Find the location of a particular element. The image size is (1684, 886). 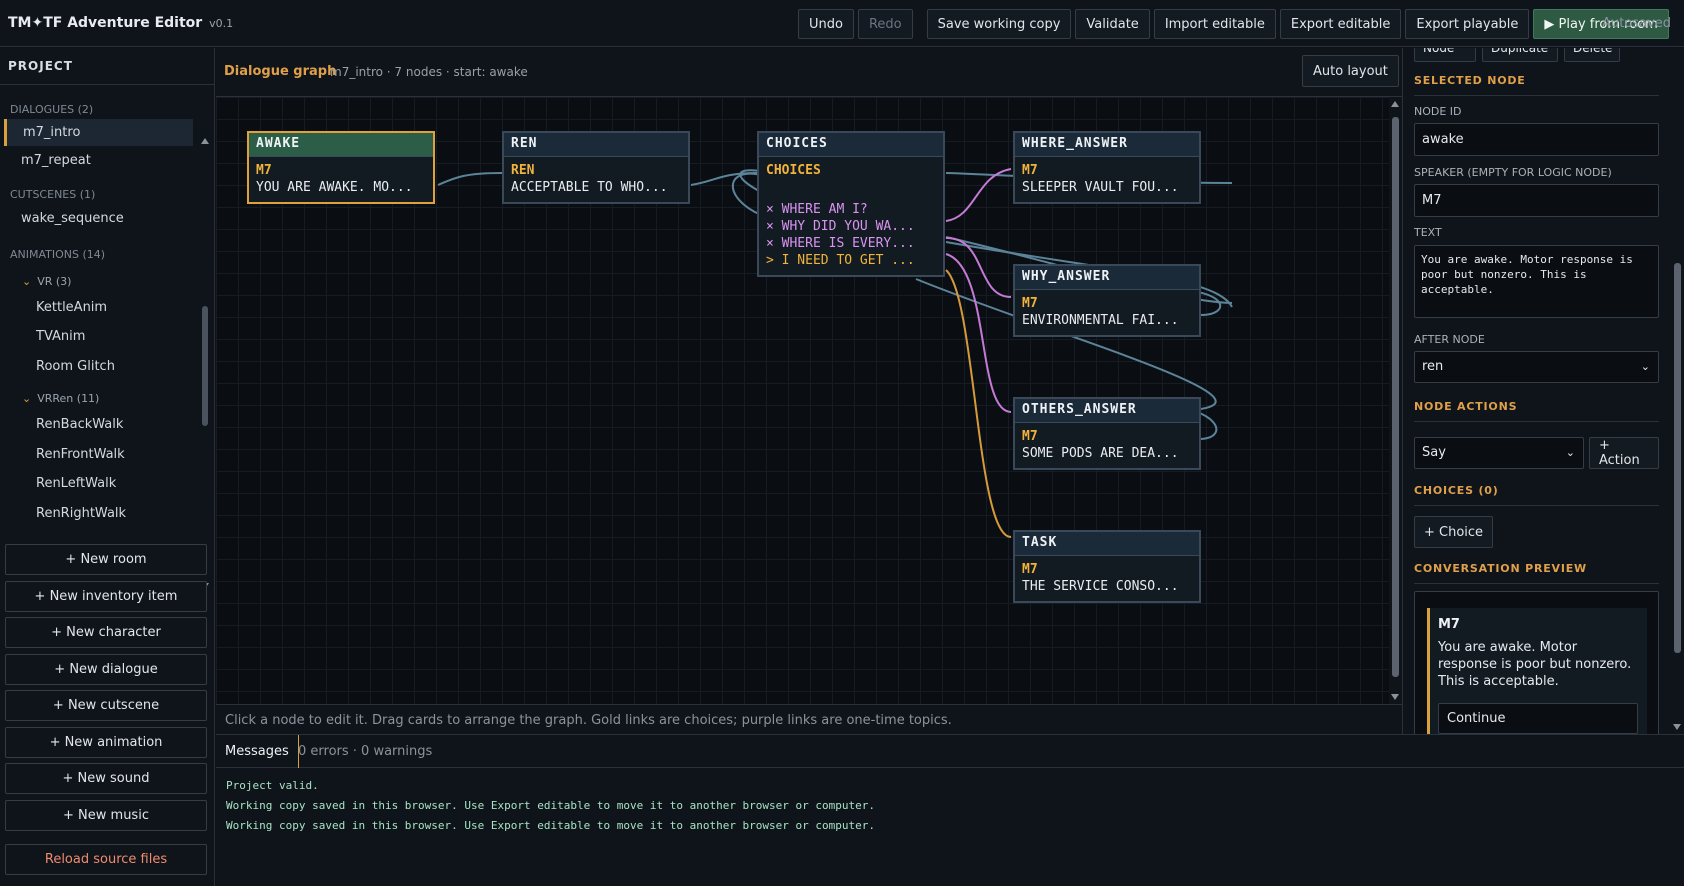

tree-item-animation: RenBackWalk is located at coordinates (79, 424).